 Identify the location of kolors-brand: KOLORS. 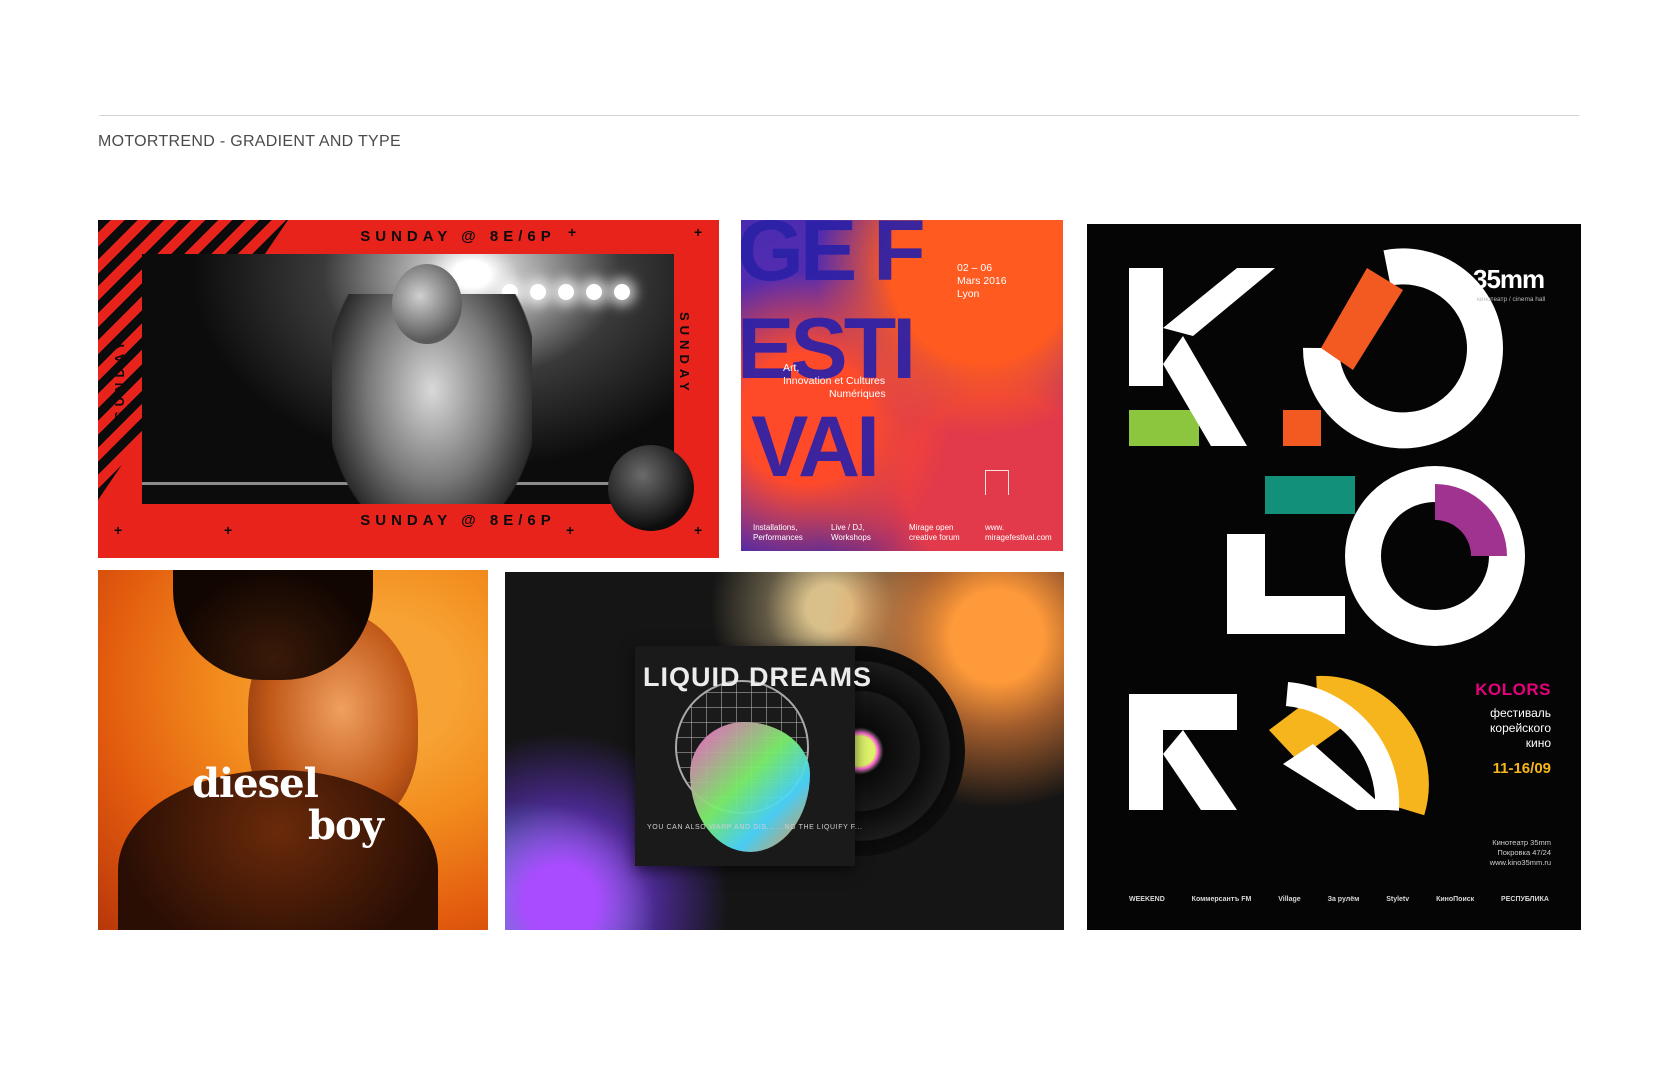
(1513, 689).